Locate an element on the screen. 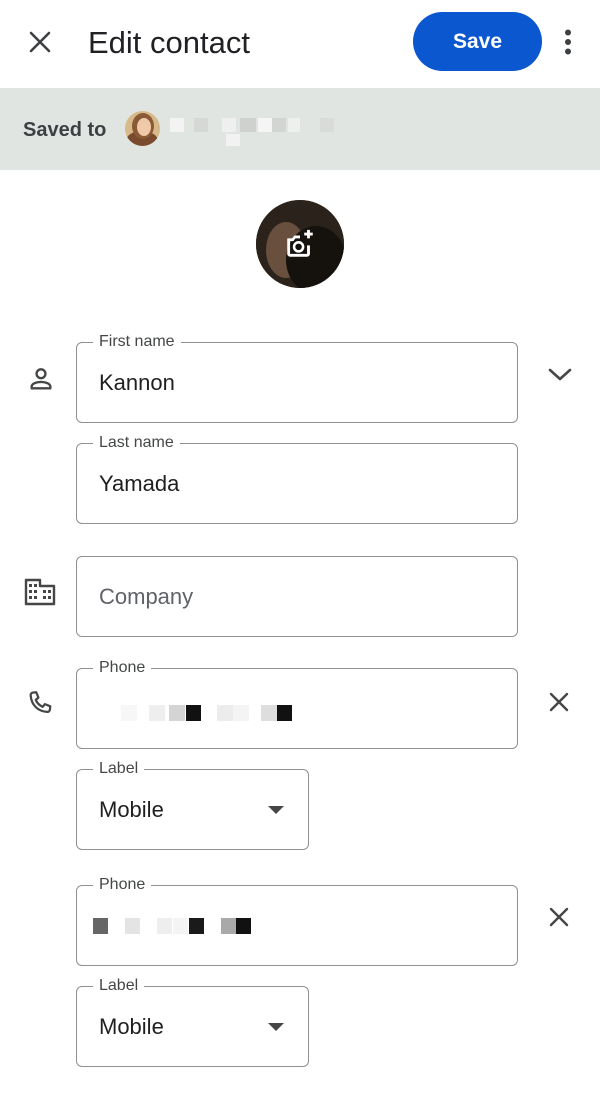  phone-type-select-2: Label Mobile is located at coordinates (192, 1021).